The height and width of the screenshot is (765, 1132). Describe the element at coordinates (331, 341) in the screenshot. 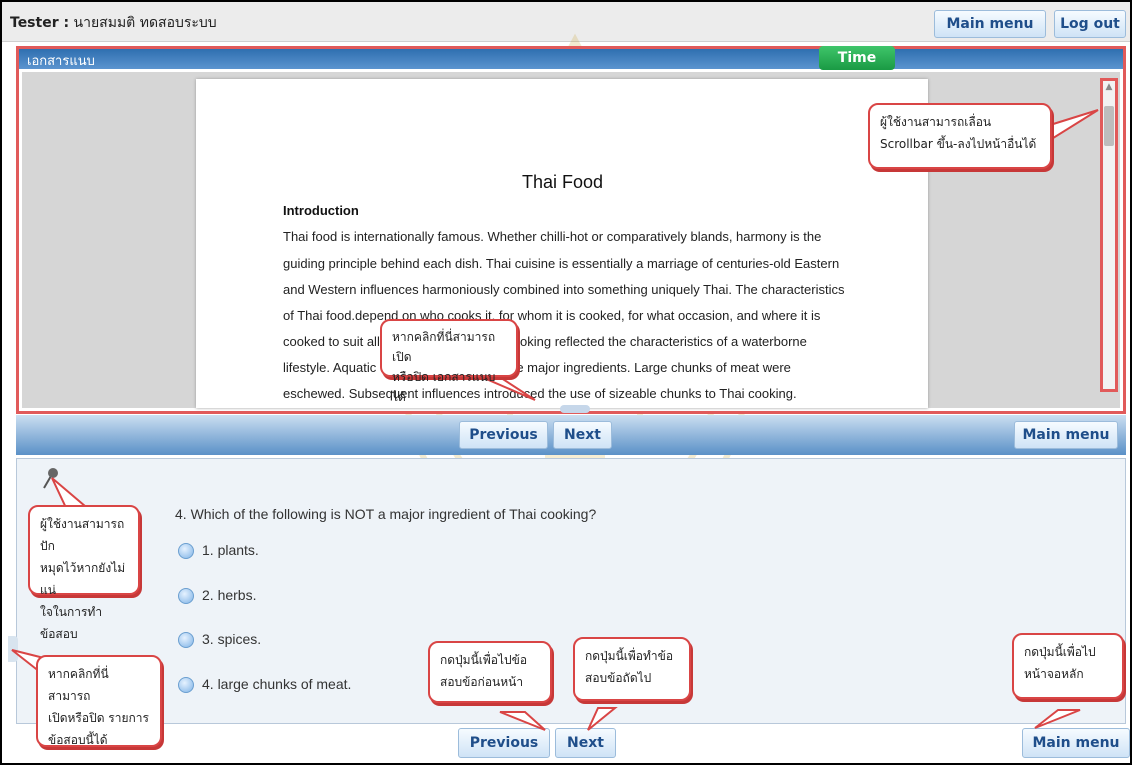

I see `document-line: cooked to suit all` at that location.